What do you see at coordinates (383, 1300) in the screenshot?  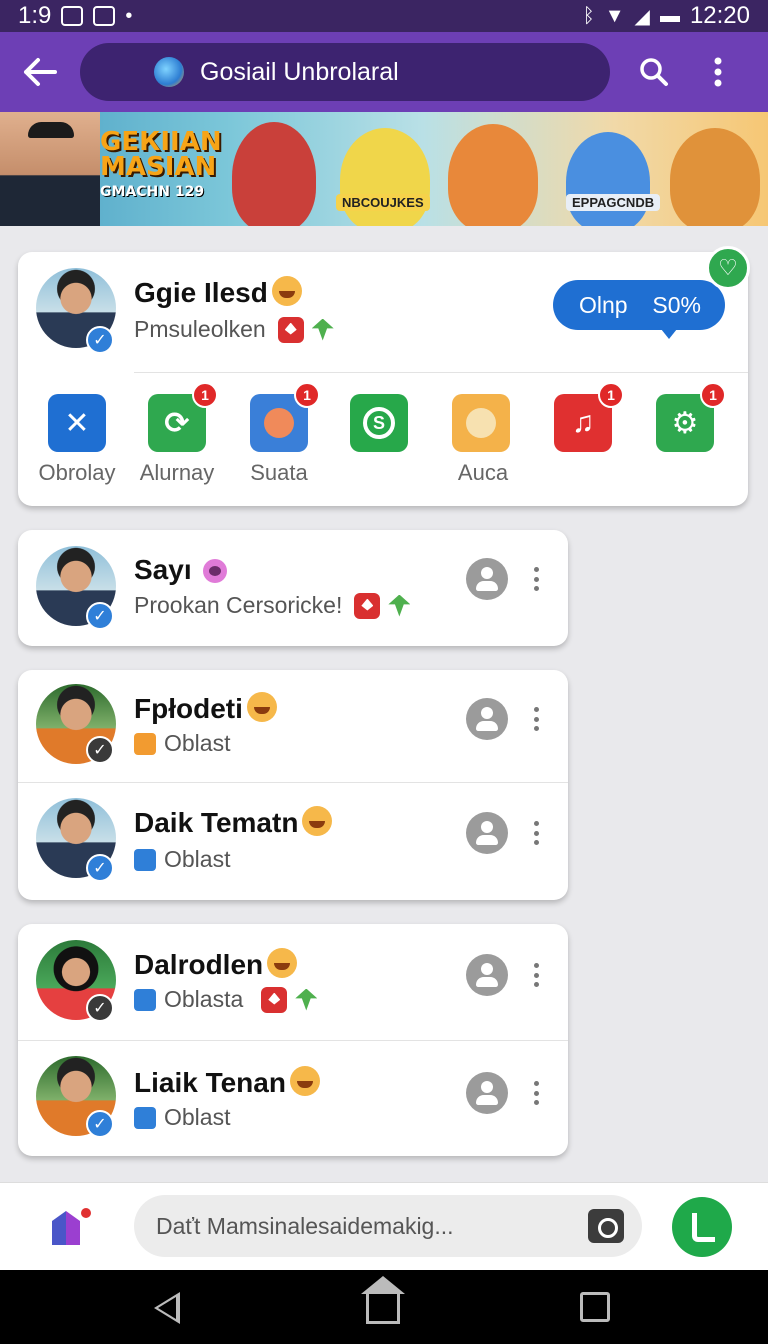 I see `nav-home-icon` at bounding box center [383, 1300].